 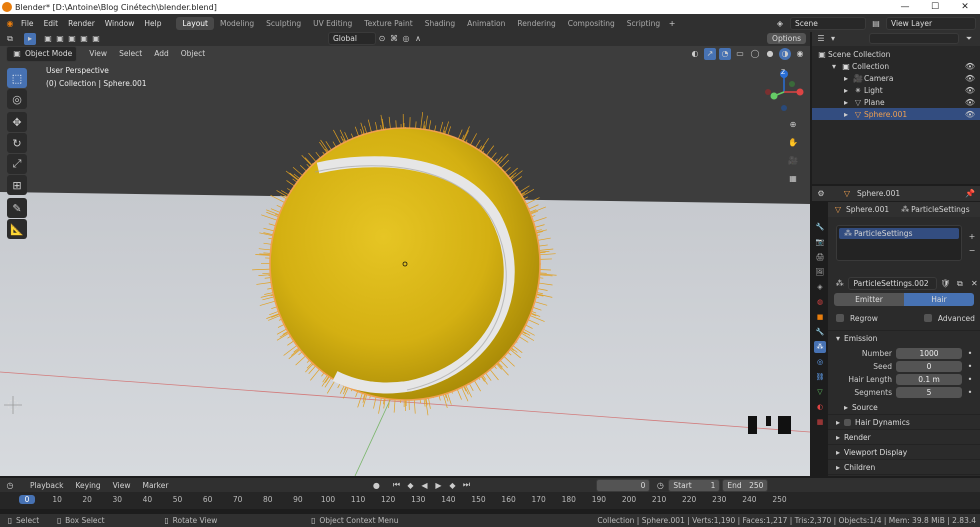 What do you see at coordinates (821, 194) in the screenshot?
I see `properties-editor-icon: ⚙` at bounding box center [821, 194].